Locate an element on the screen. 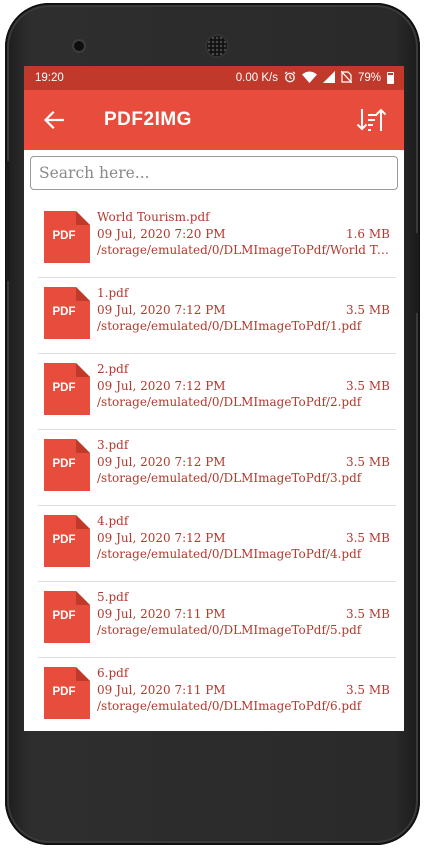 Image resolution: width=425 pixels, height=850 pixels. search-container is located at coordinates (214, 170).